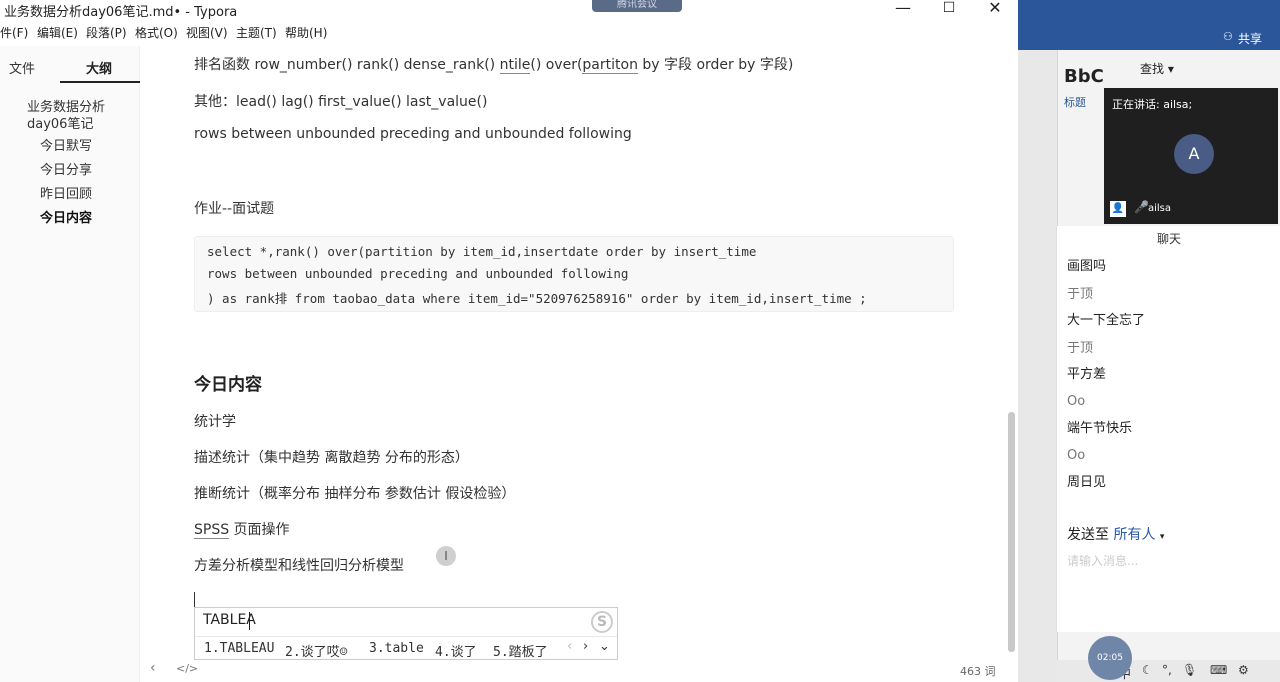 Image resolution: width=1280 pixels, height=682 pixels. Describe the element at coordinates (66, 218) in the screenshot. I see `toc-item-today: 今日内容` at that location.